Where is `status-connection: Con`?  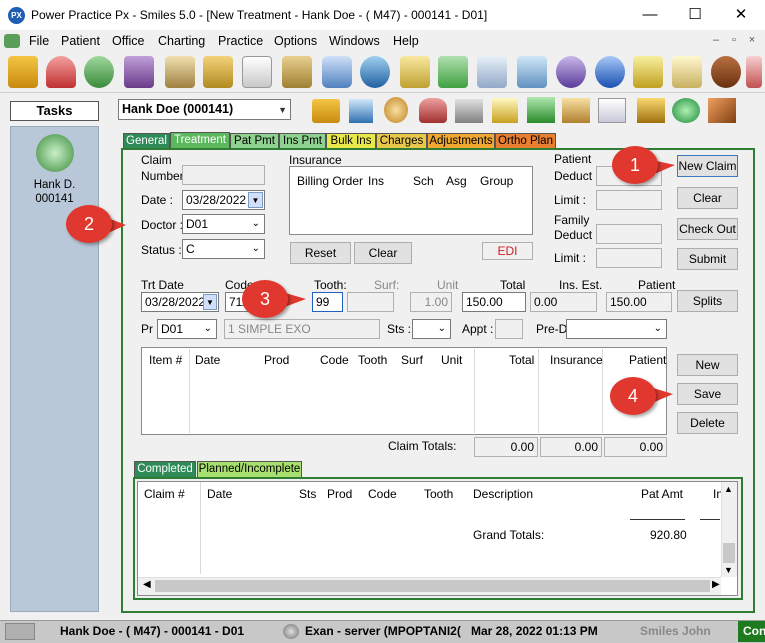 status-connection: Con is located at coordinates (751, 631).